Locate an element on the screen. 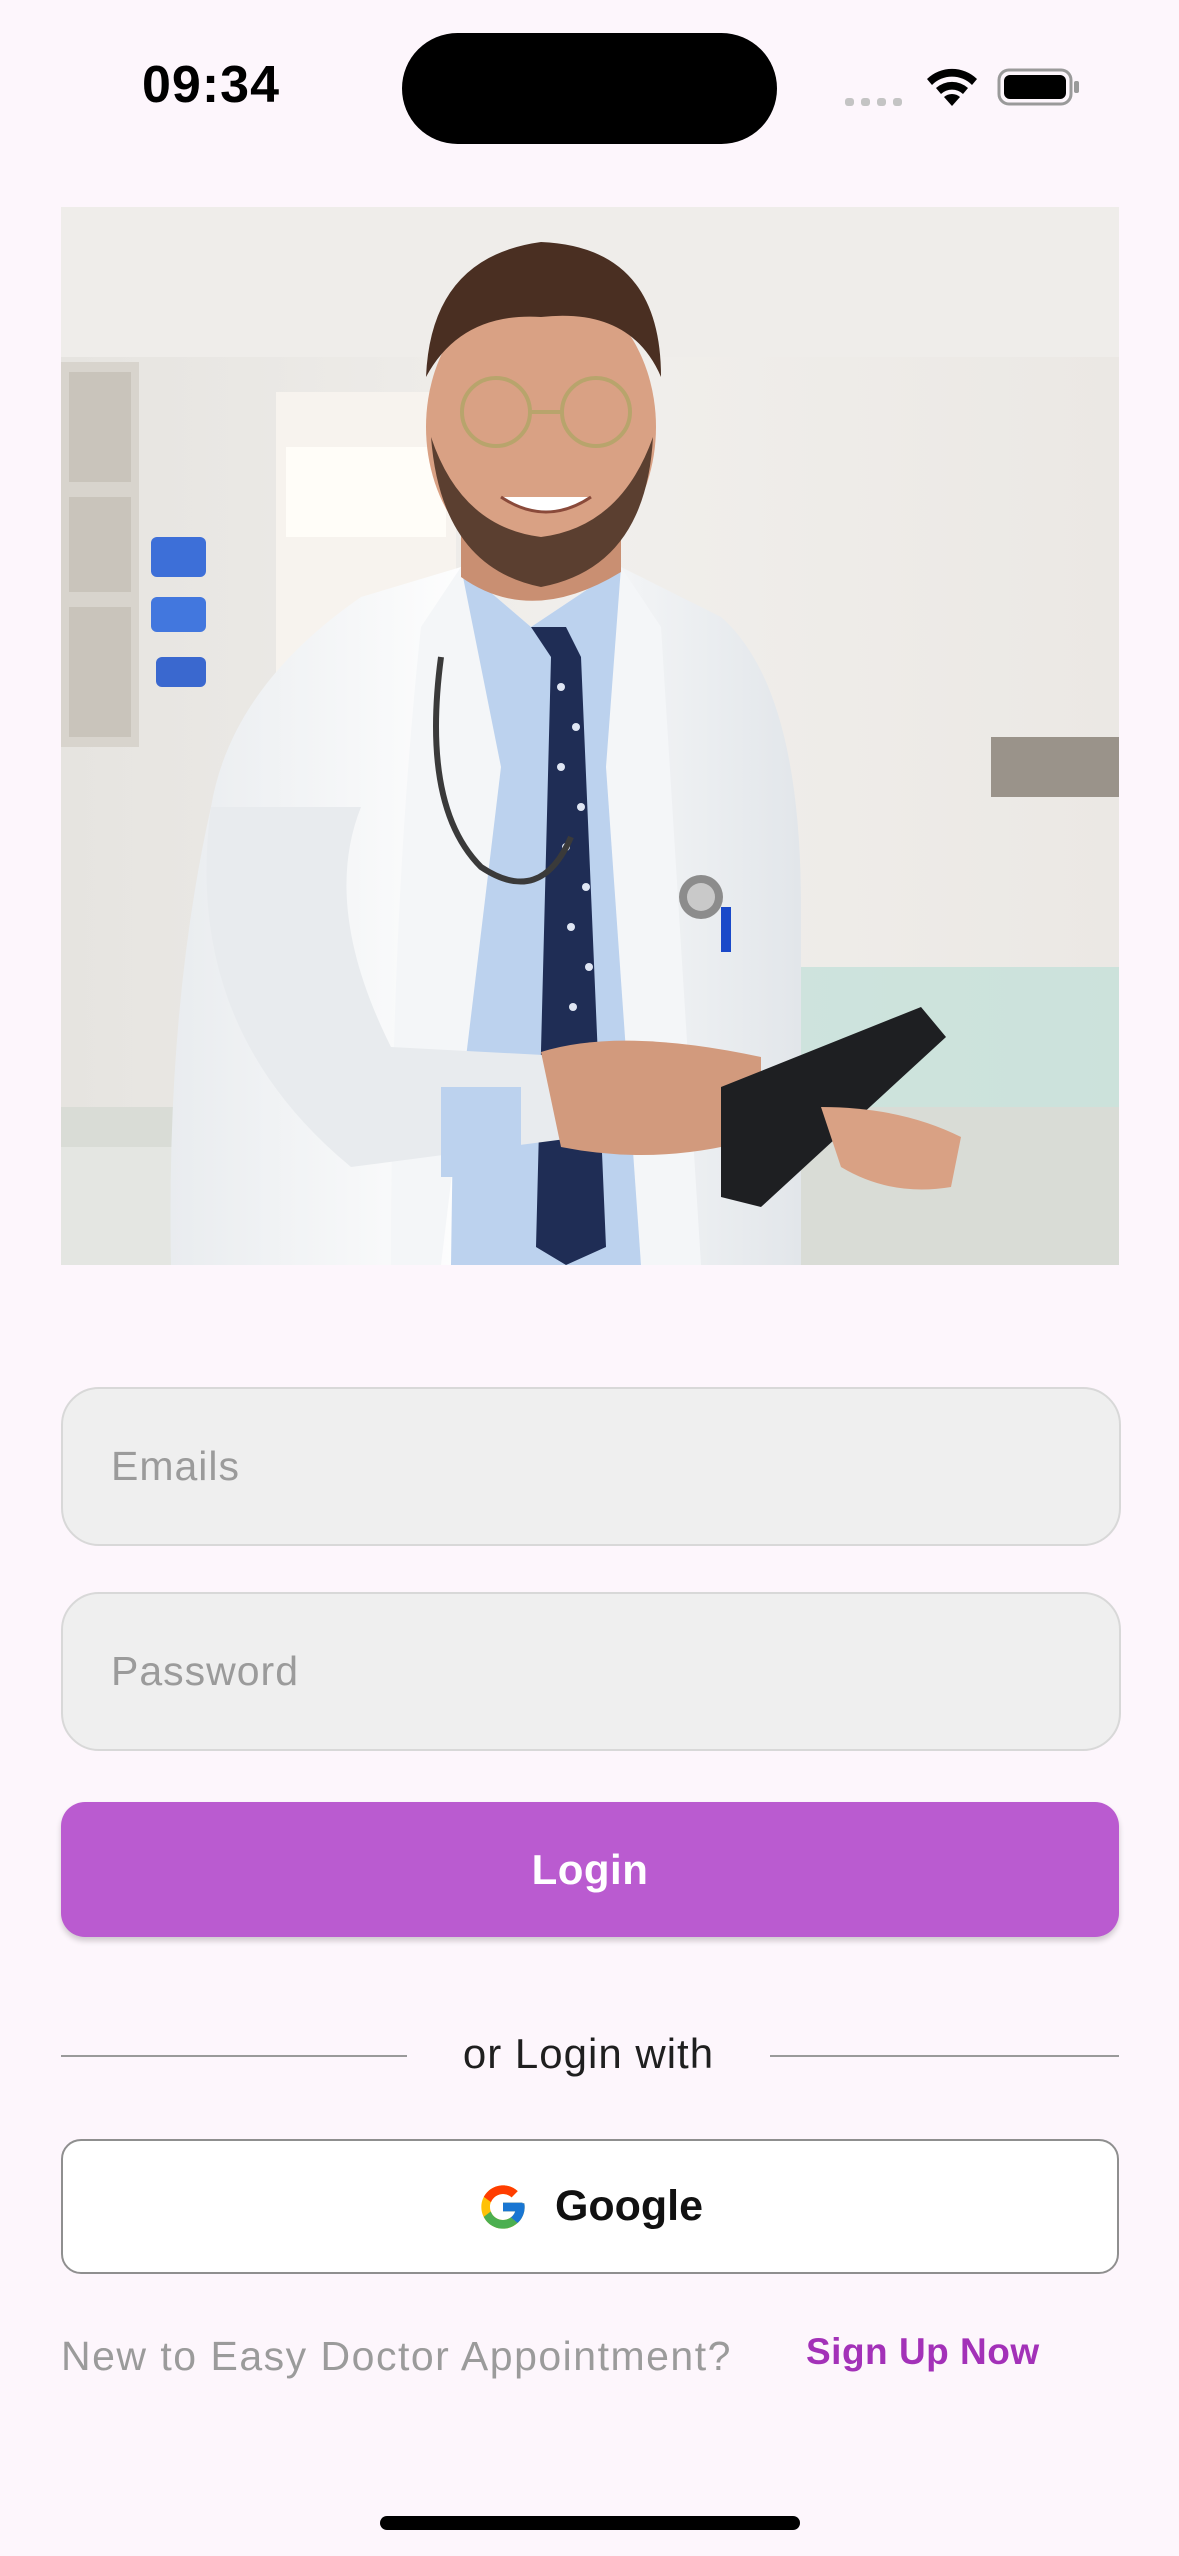 The image size is (1179, 2556). google-g-icon is located at coordinates (503, 2207).